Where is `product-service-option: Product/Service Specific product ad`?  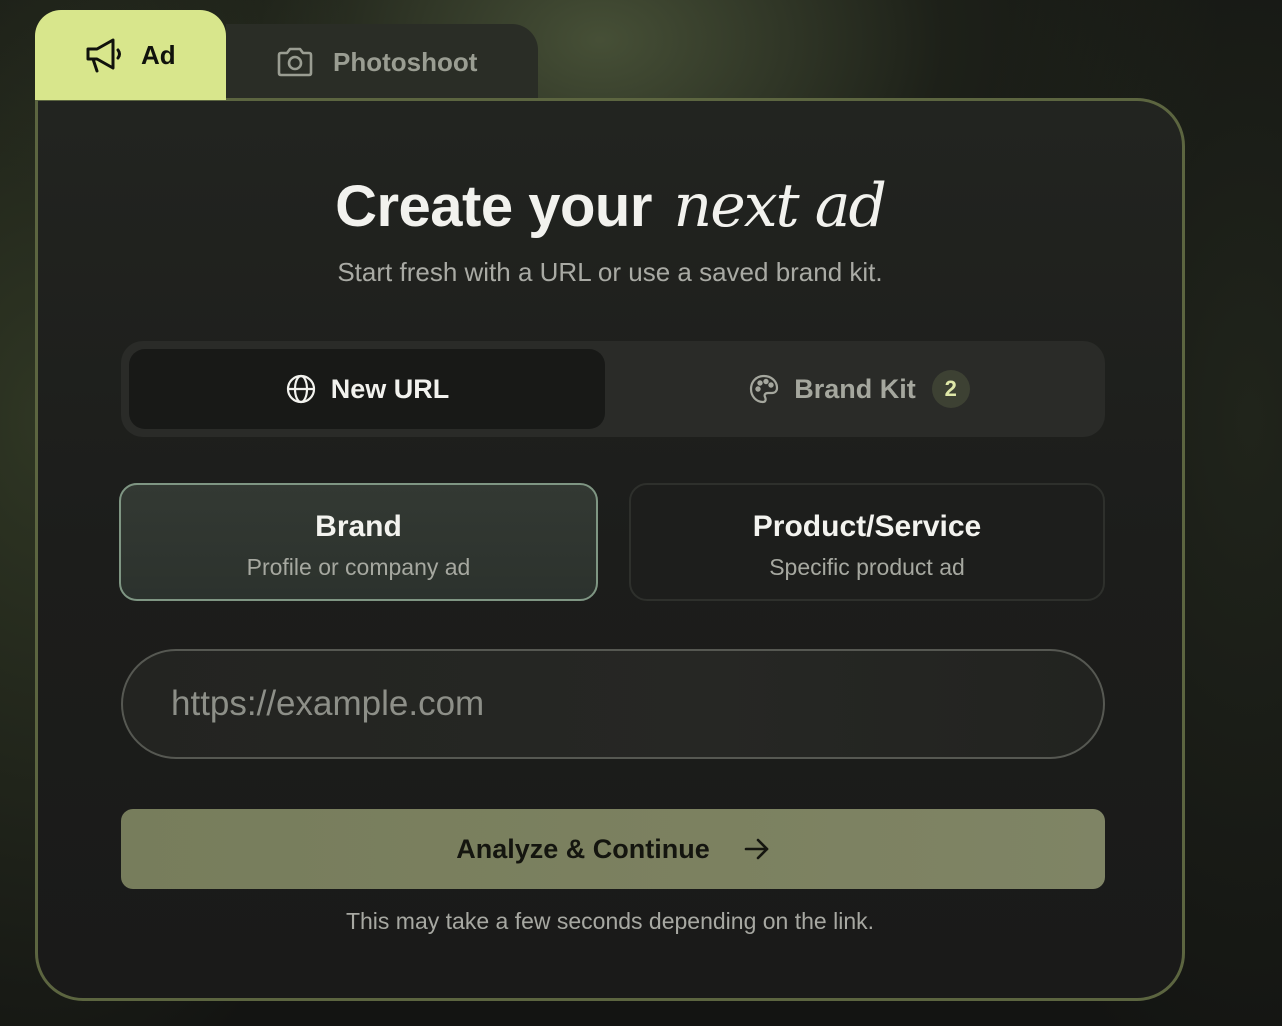
product-service-option: Product/Service Specific product ad is located at coordinates (867, 542).